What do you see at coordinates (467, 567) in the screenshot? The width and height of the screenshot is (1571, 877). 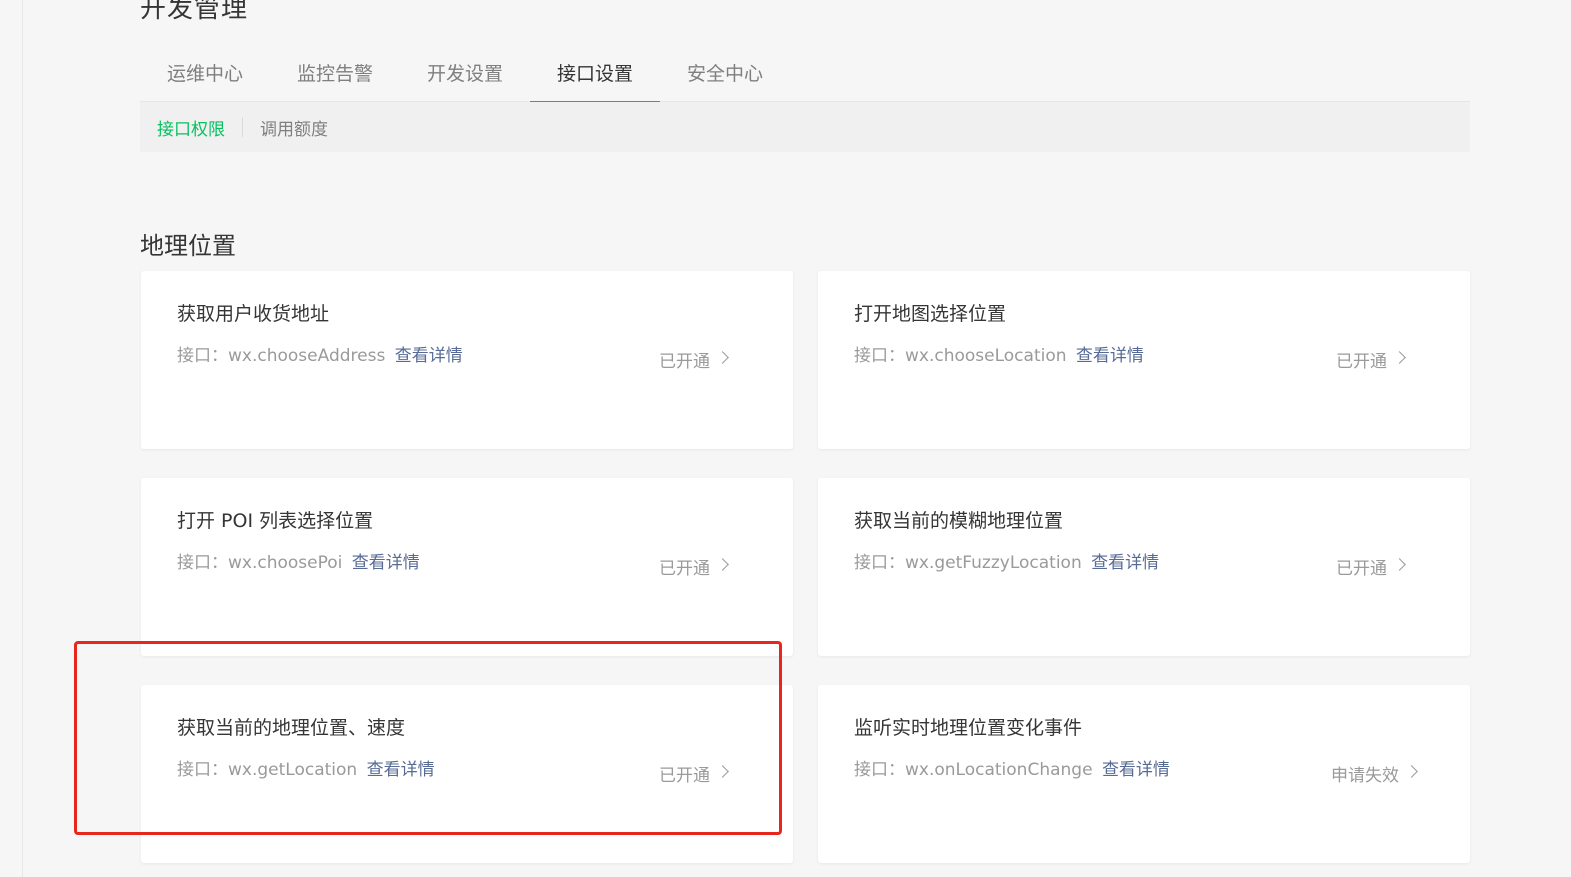 I see `api-card-choose-poi: 打开 POI 列表选择位置 接口：wx.choosePoi 查看详情 已开通` at bounding box center [467, 567].